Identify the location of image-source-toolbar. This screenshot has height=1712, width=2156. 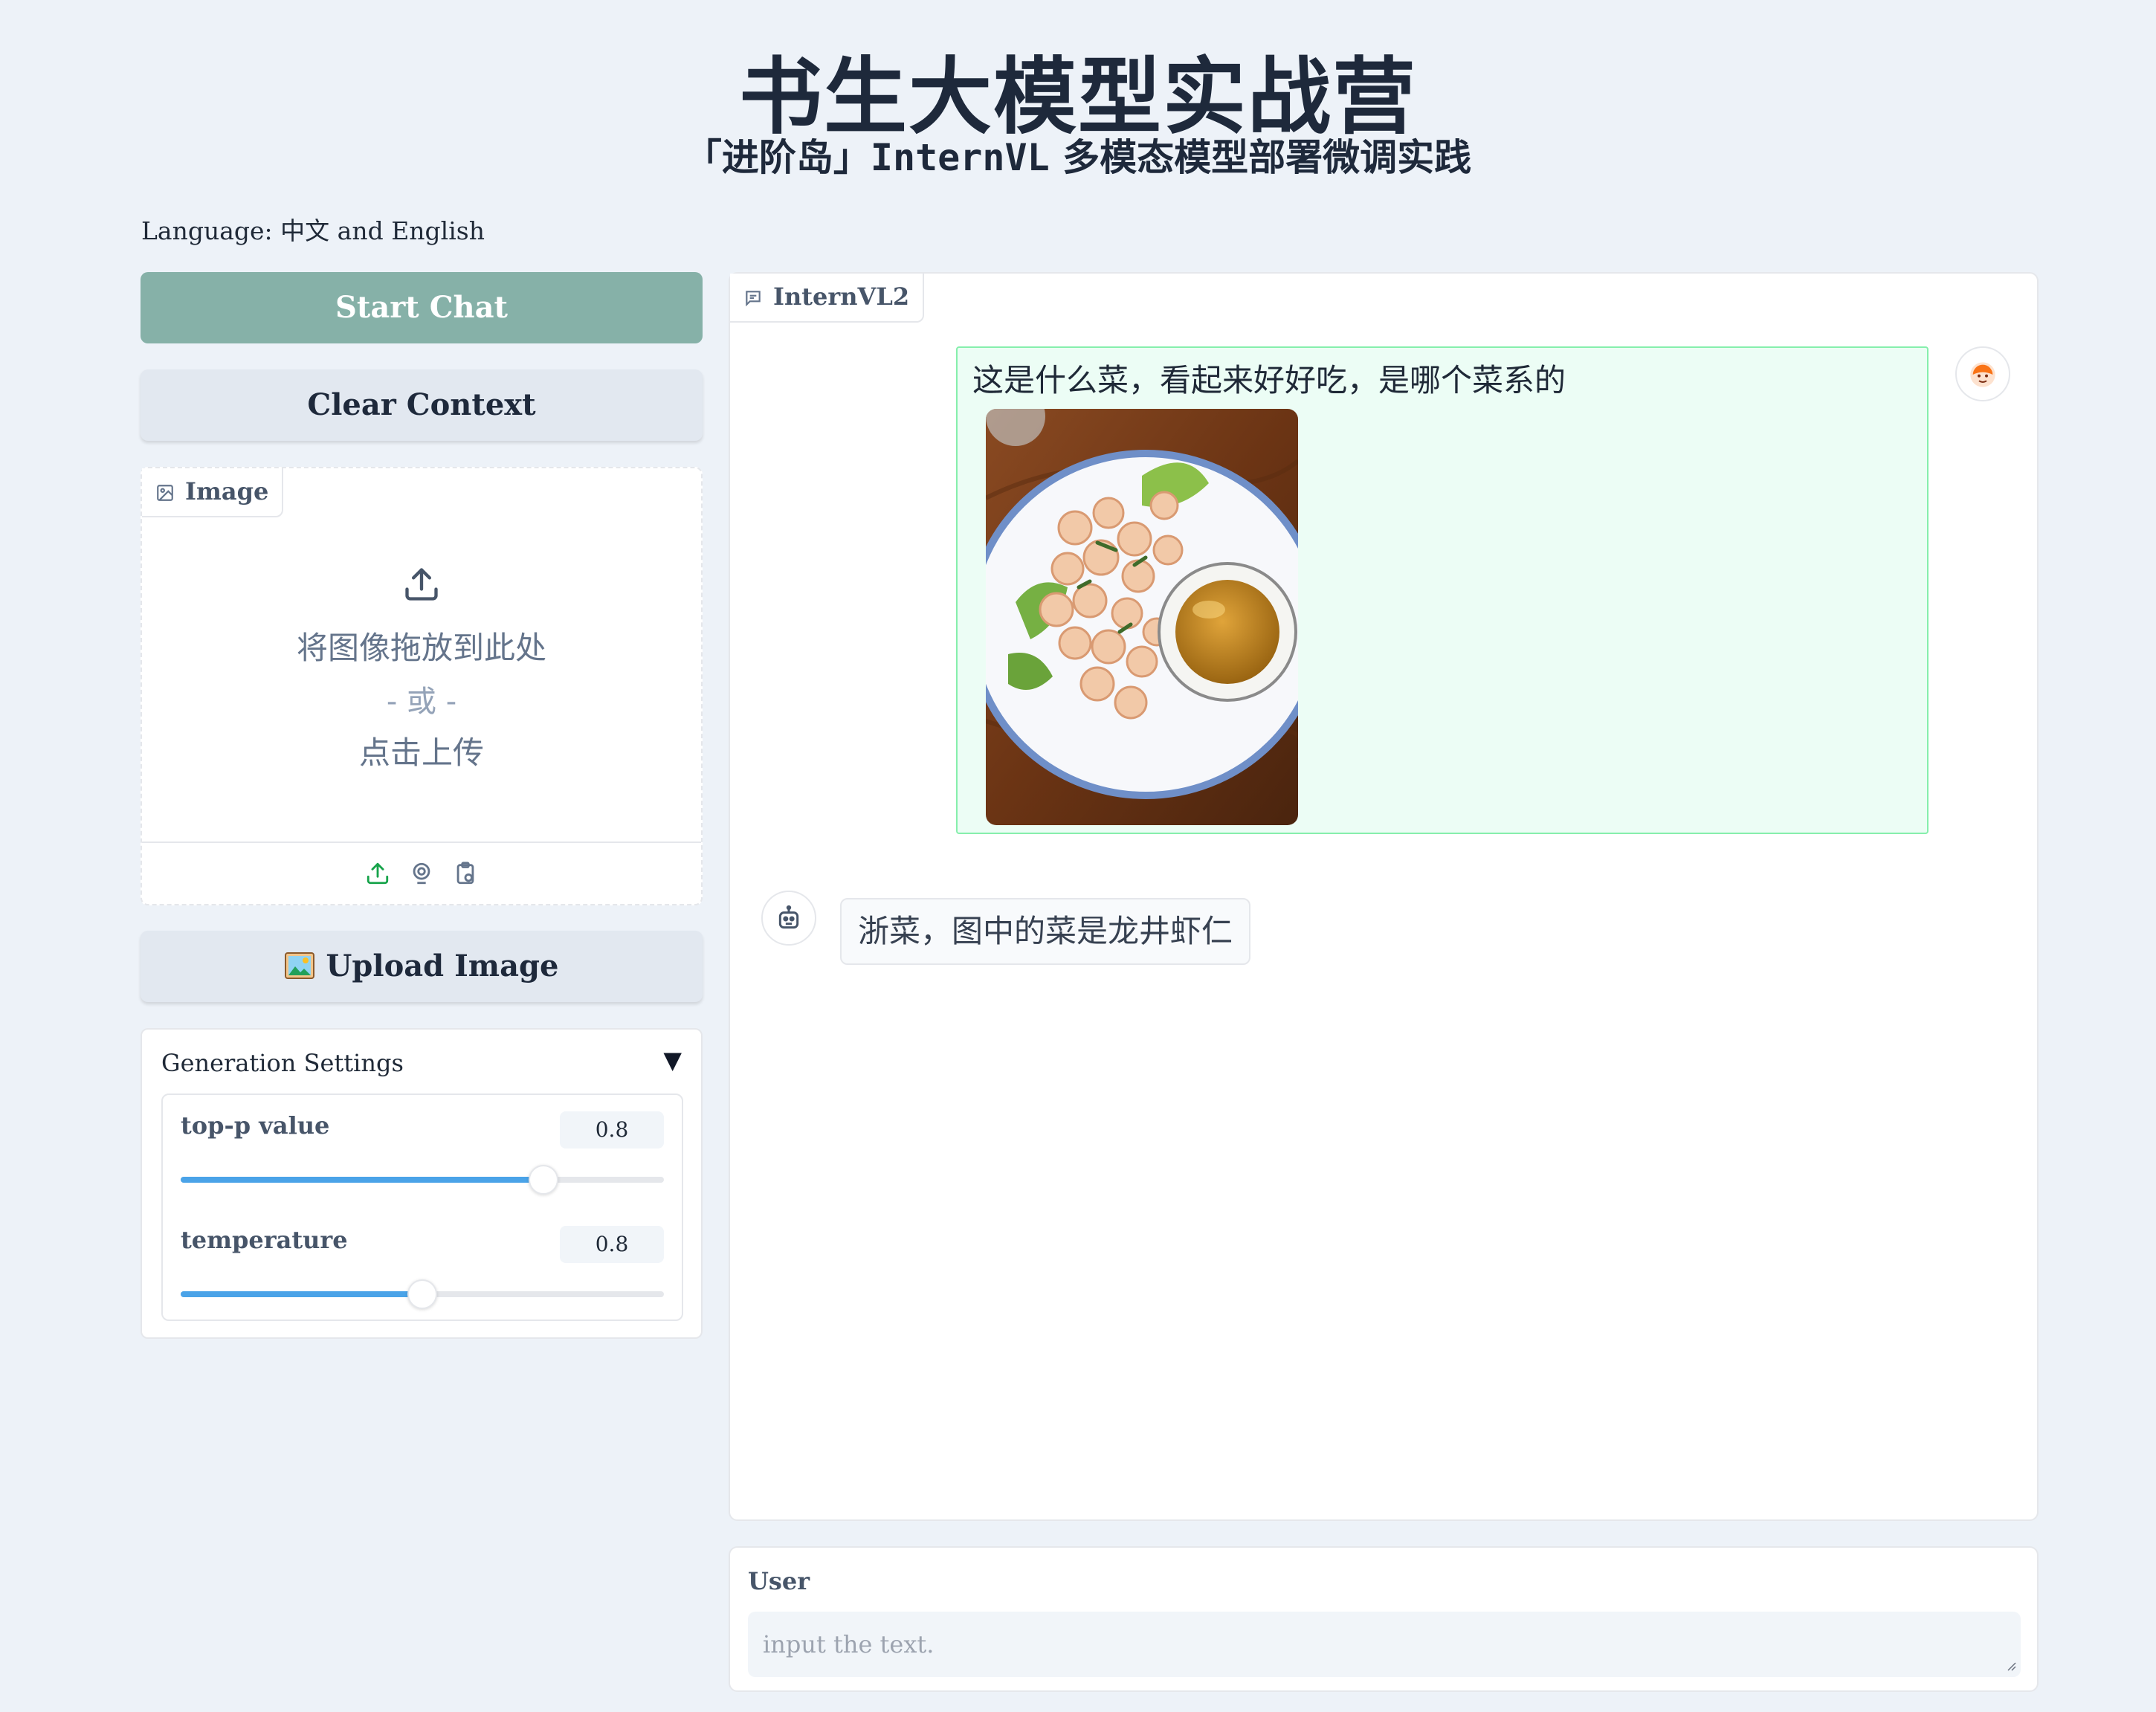
(421, 873).